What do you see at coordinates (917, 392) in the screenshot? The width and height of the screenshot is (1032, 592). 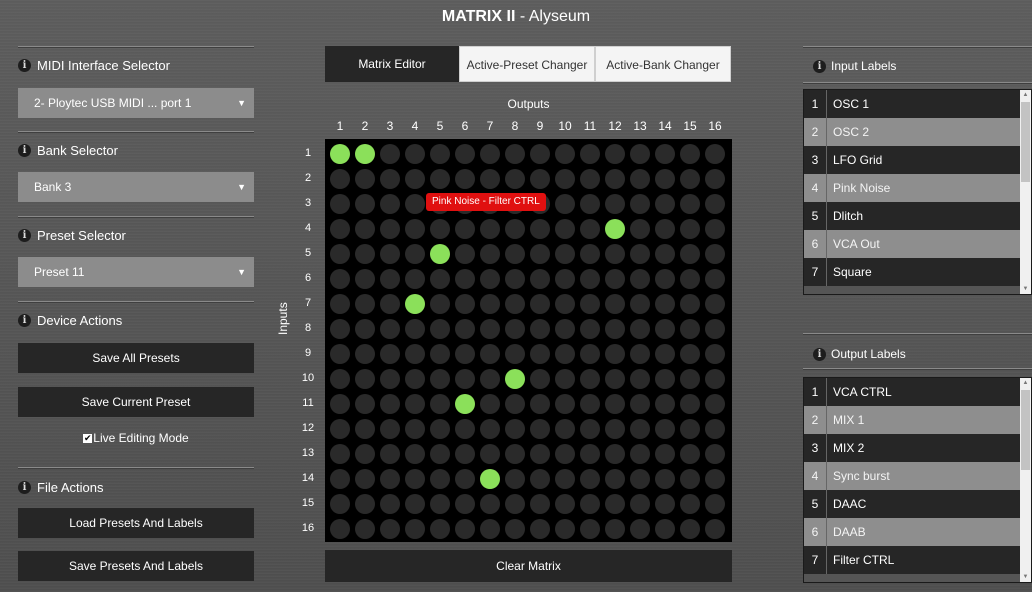 I see `output-labels-row: 1 VCA CTRL` at bounding box center [917, 392].